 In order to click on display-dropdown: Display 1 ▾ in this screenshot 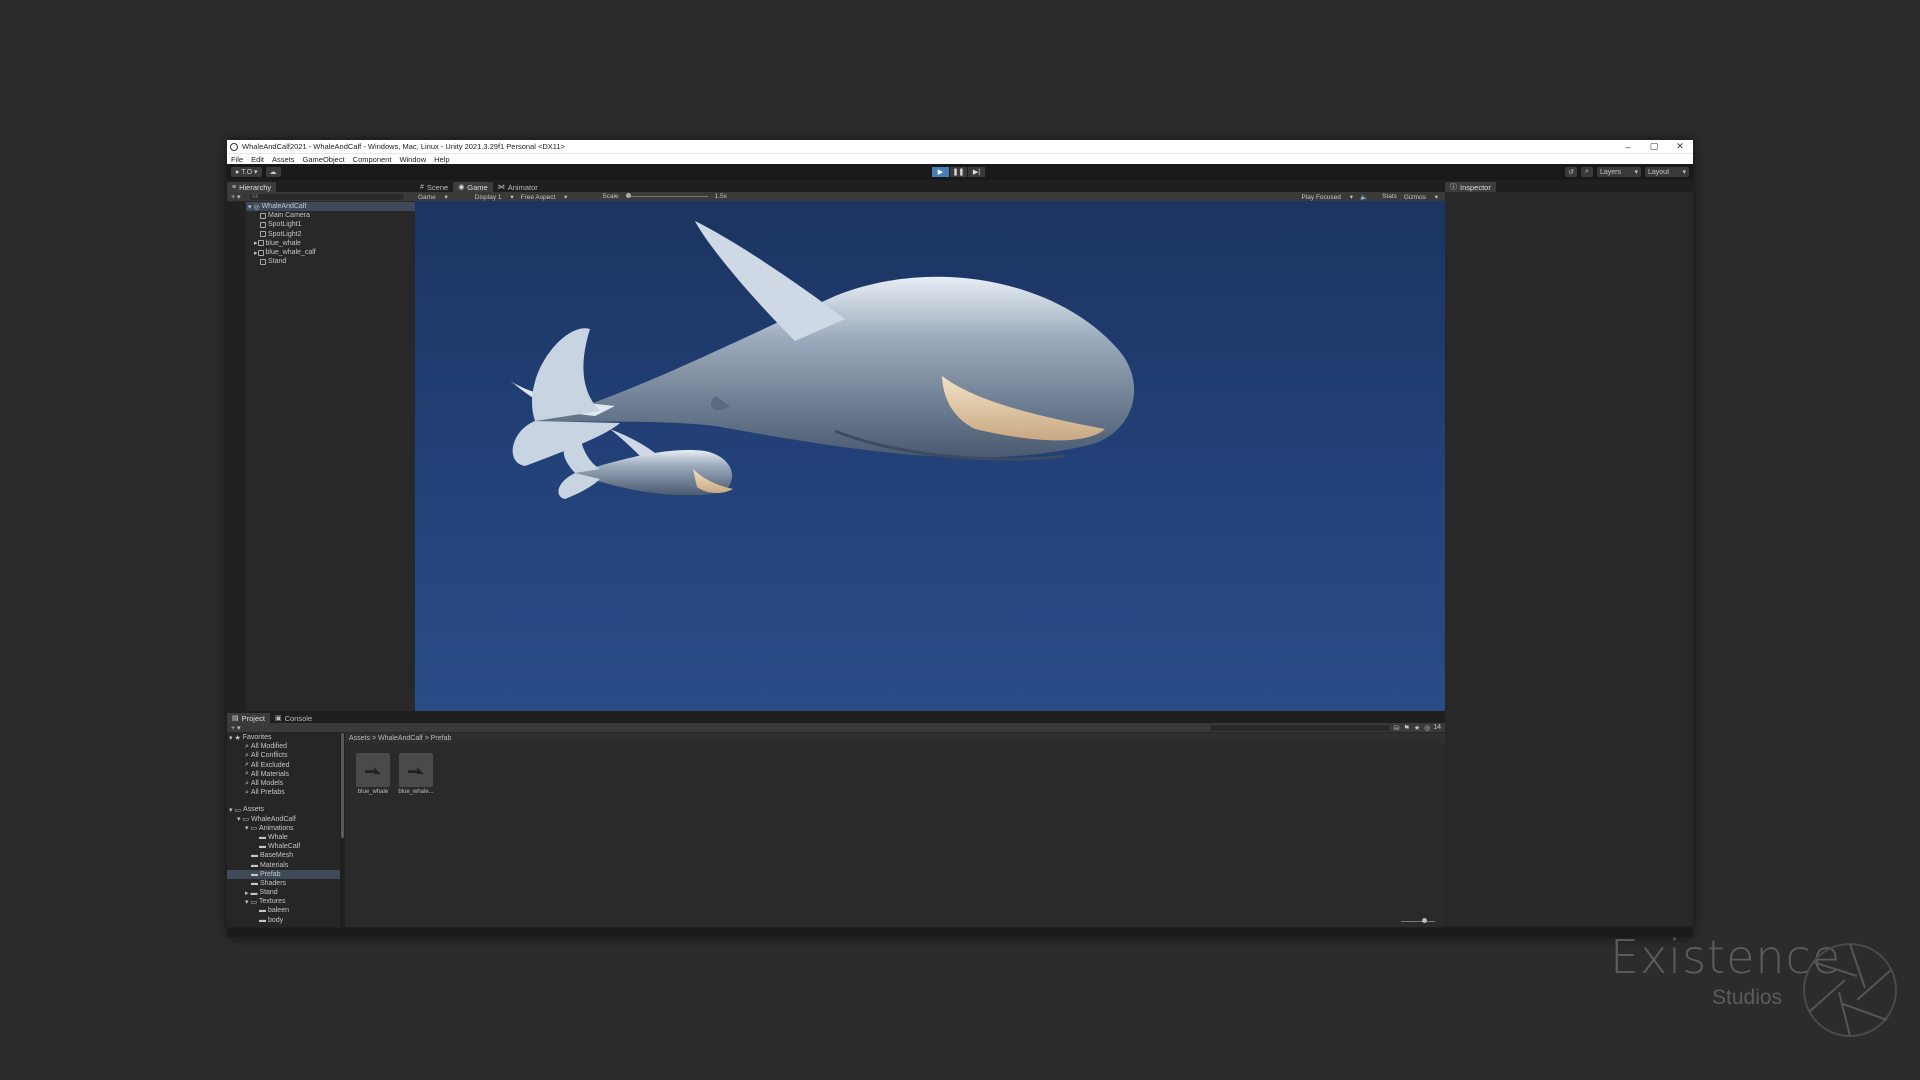, I will do `click(494, 197)`.